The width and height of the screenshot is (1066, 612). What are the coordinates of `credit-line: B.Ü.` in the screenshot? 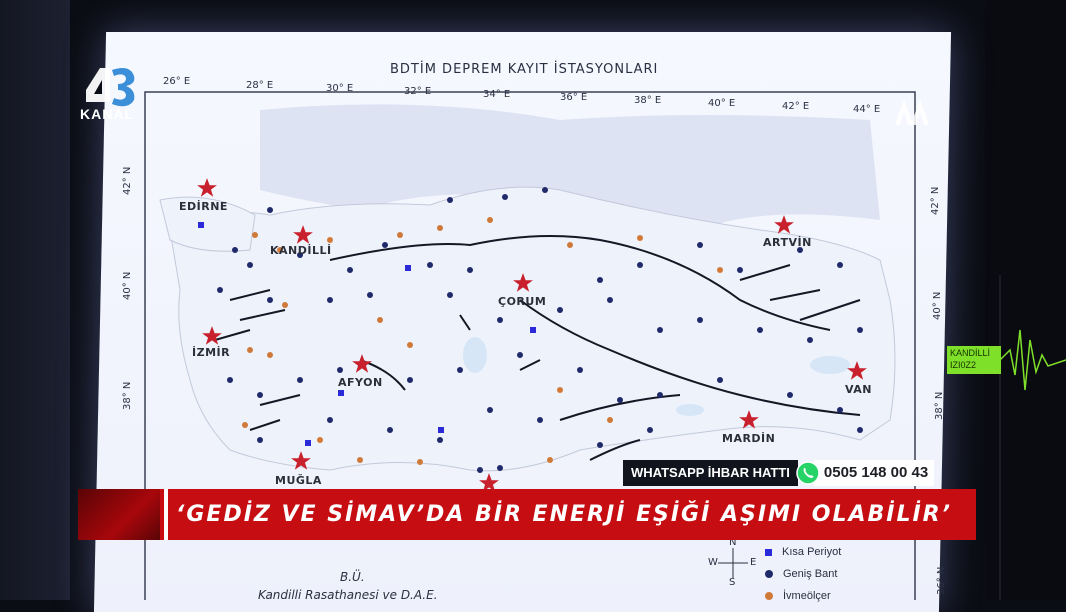 It's located at (352, 577).